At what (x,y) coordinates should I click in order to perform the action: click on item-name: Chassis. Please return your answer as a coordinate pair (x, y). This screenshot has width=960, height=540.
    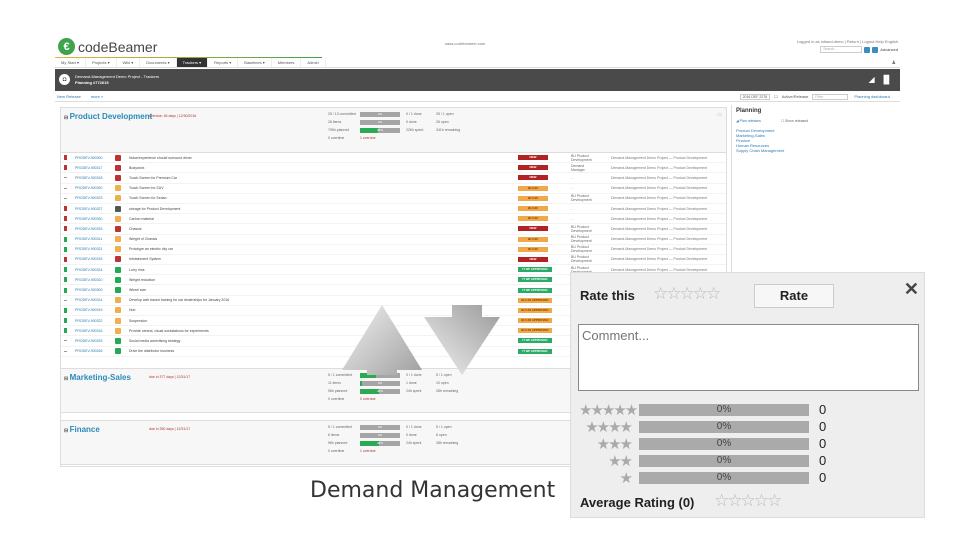
    Looking at the image, I should click on (269, 229).